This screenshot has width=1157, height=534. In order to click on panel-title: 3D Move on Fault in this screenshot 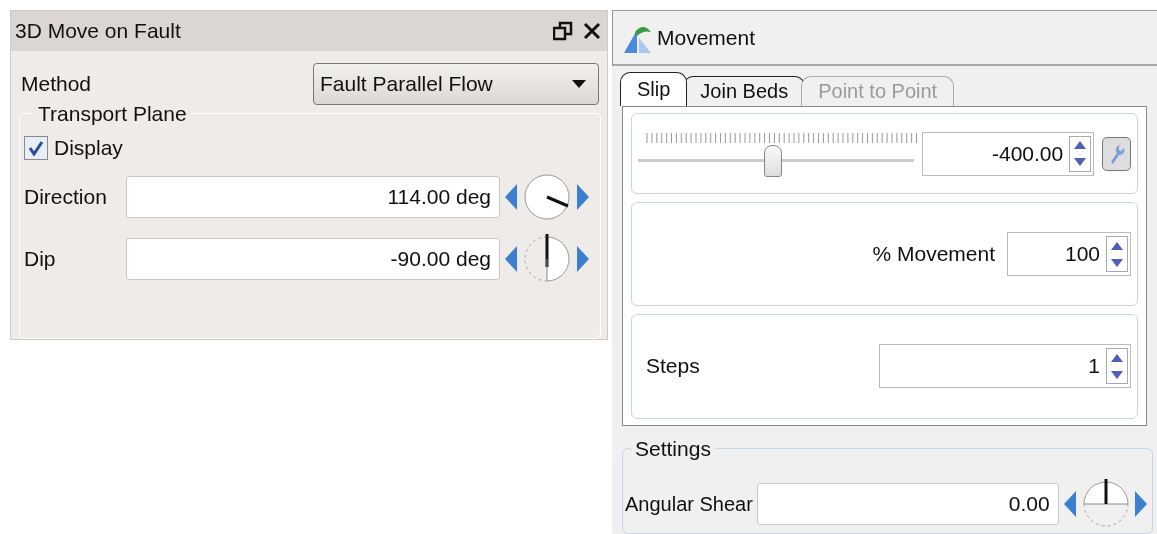, I will do `click(98, 31)`.